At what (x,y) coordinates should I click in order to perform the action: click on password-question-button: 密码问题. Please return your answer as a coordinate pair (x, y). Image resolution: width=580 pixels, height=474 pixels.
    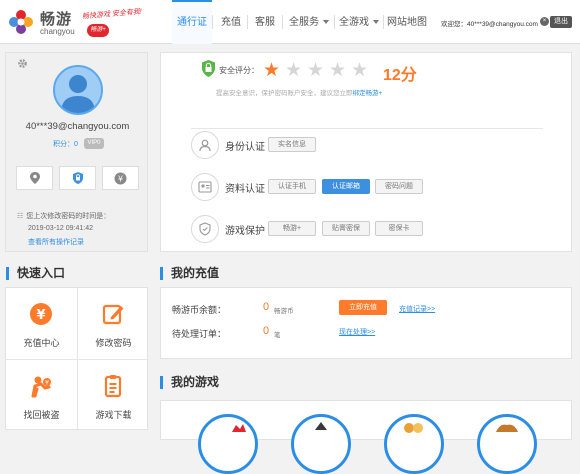
    Looking at the image, I should click on (399, 186).